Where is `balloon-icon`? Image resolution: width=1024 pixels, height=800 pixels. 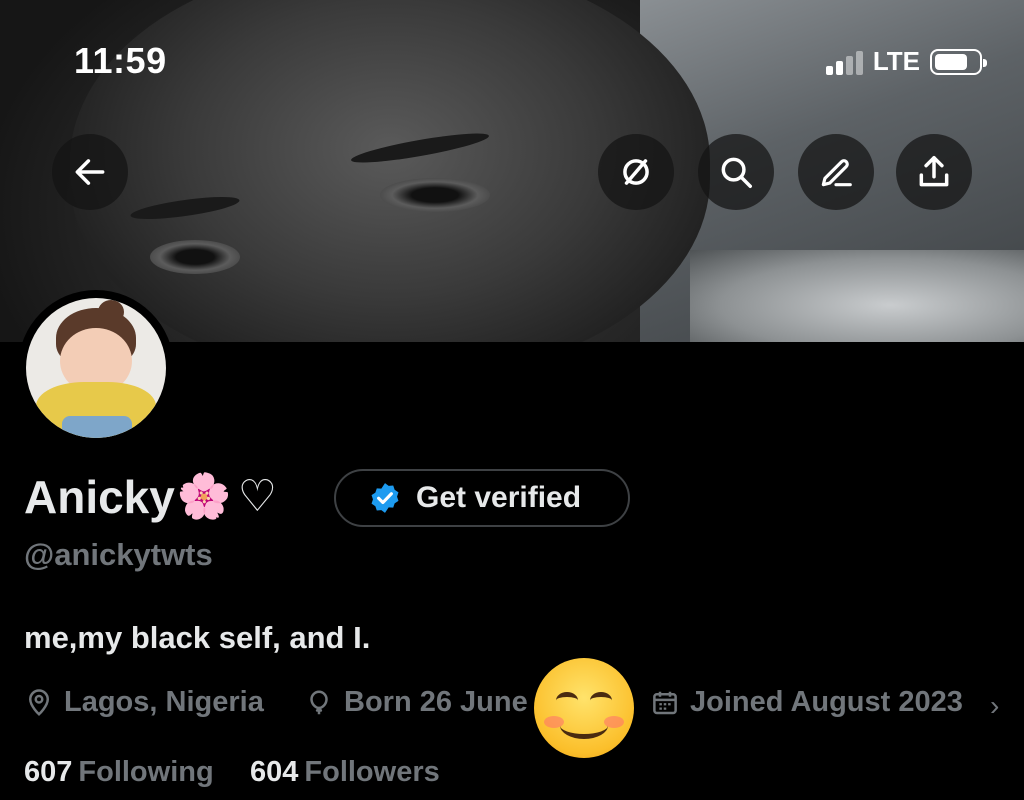 balloon-icon is located at coordinates (319, 701).